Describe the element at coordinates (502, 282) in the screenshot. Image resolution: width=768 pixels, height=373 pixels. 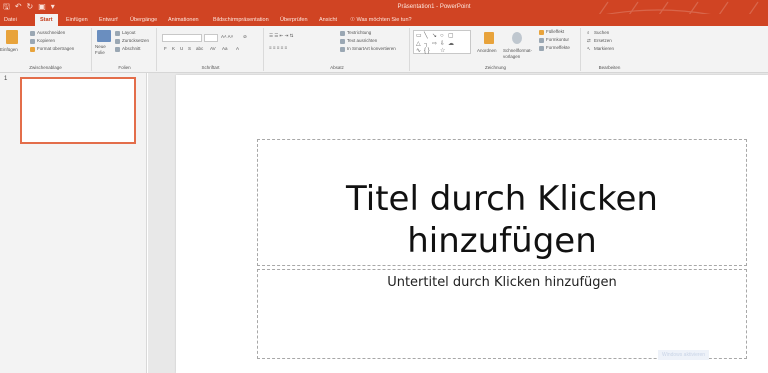
I see `subtitle-placeholder-text: Untertitel durch Klicken hinzufügen` at that location.